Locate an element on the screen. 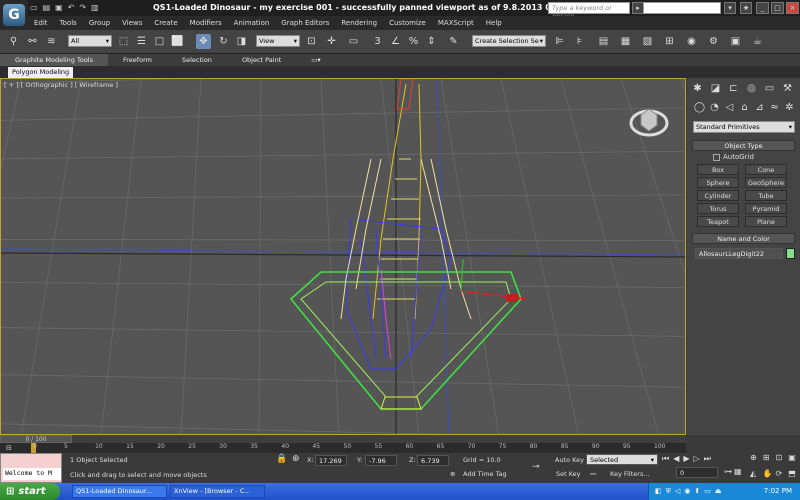 This screenshot has width=800, height=500. spinner-snap-icon: ⇕ is located at coordinates (431, 41).